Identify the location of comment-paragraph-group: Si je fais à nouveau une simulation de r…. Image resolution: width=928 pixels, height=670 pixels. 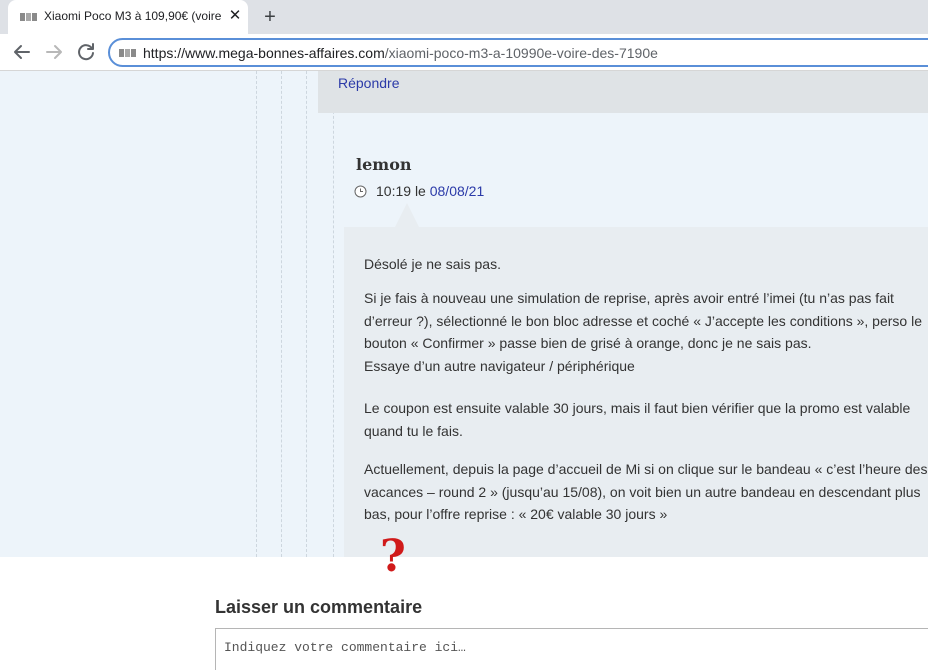
(646, 332).